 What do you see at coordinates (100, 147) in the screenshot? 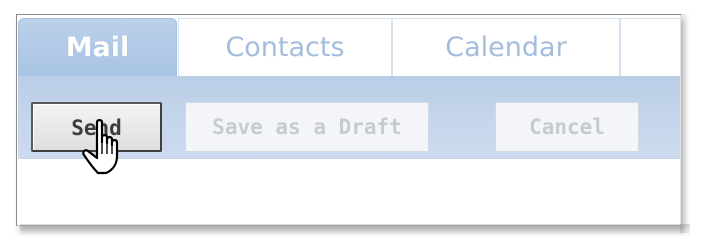
I see `hand-pointer-icon` at bounding box center [100, 147].